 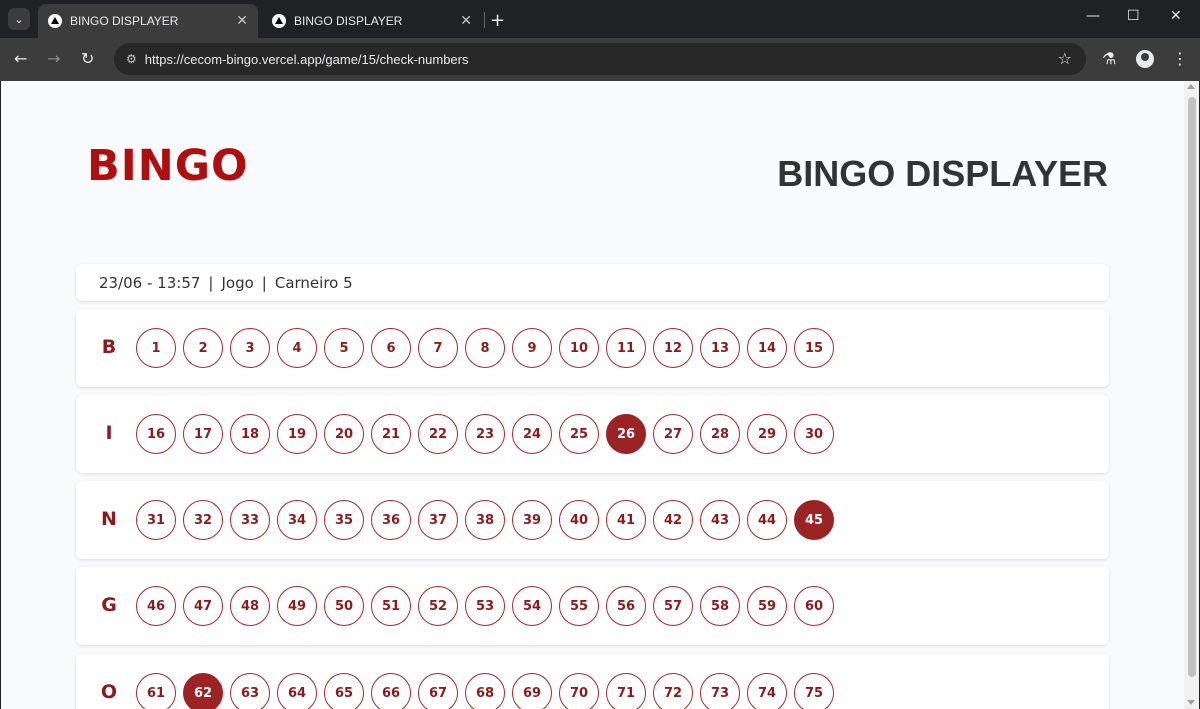 What do you see at coordinates (720, 434) in the screenshot?
I see `bingo-ball: 28` at bounding box center [720, 434].